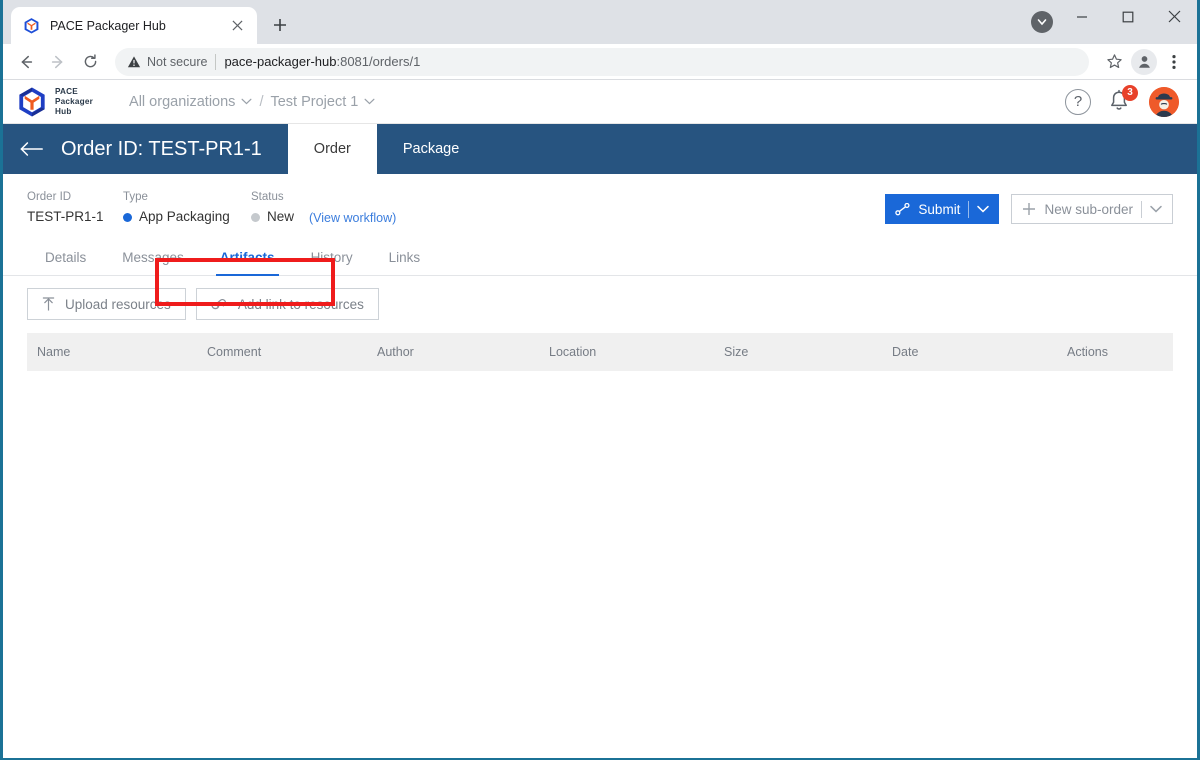  I want to click on avatar, so click(1164, 101).